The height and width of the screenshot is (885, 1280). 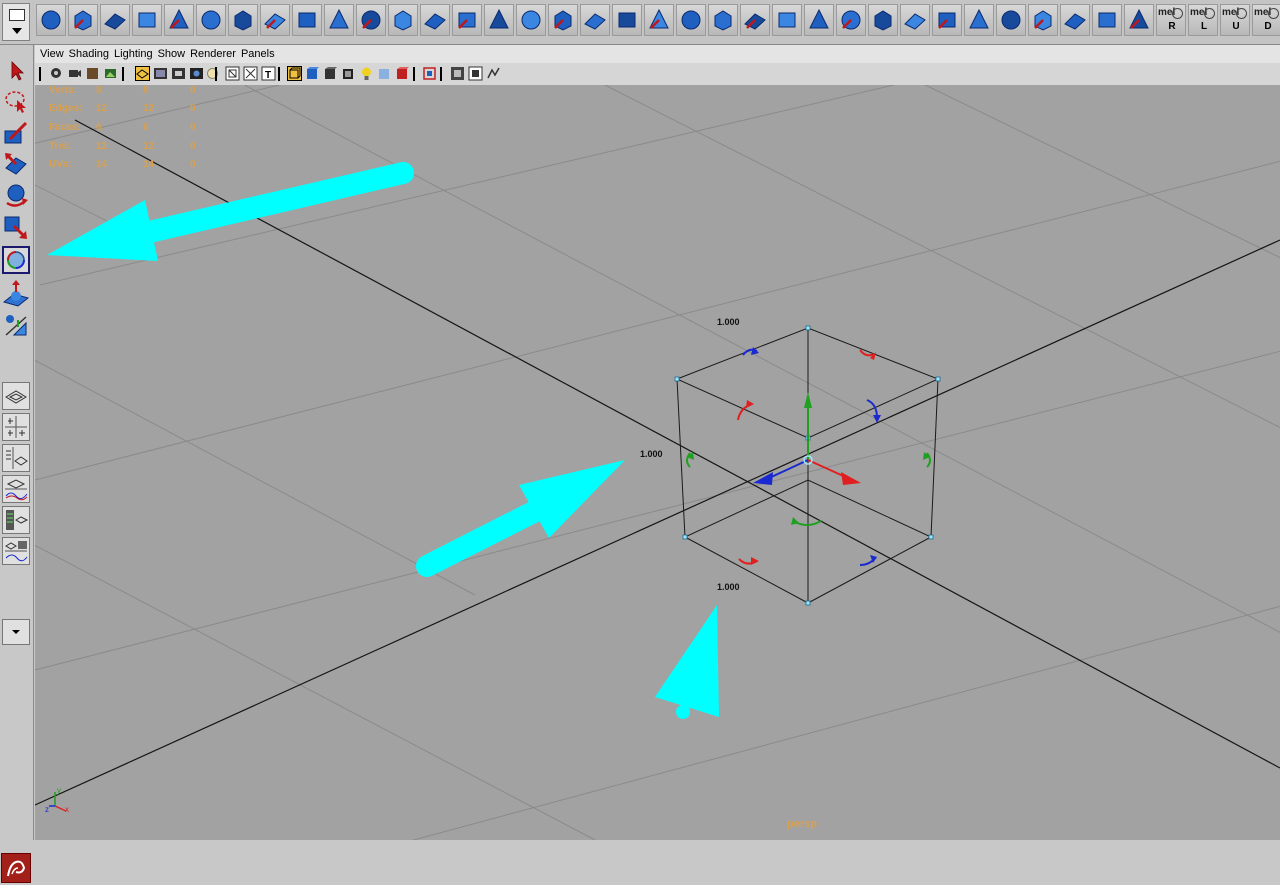 I want to click on separate-icon, so click(x=403, y=20).